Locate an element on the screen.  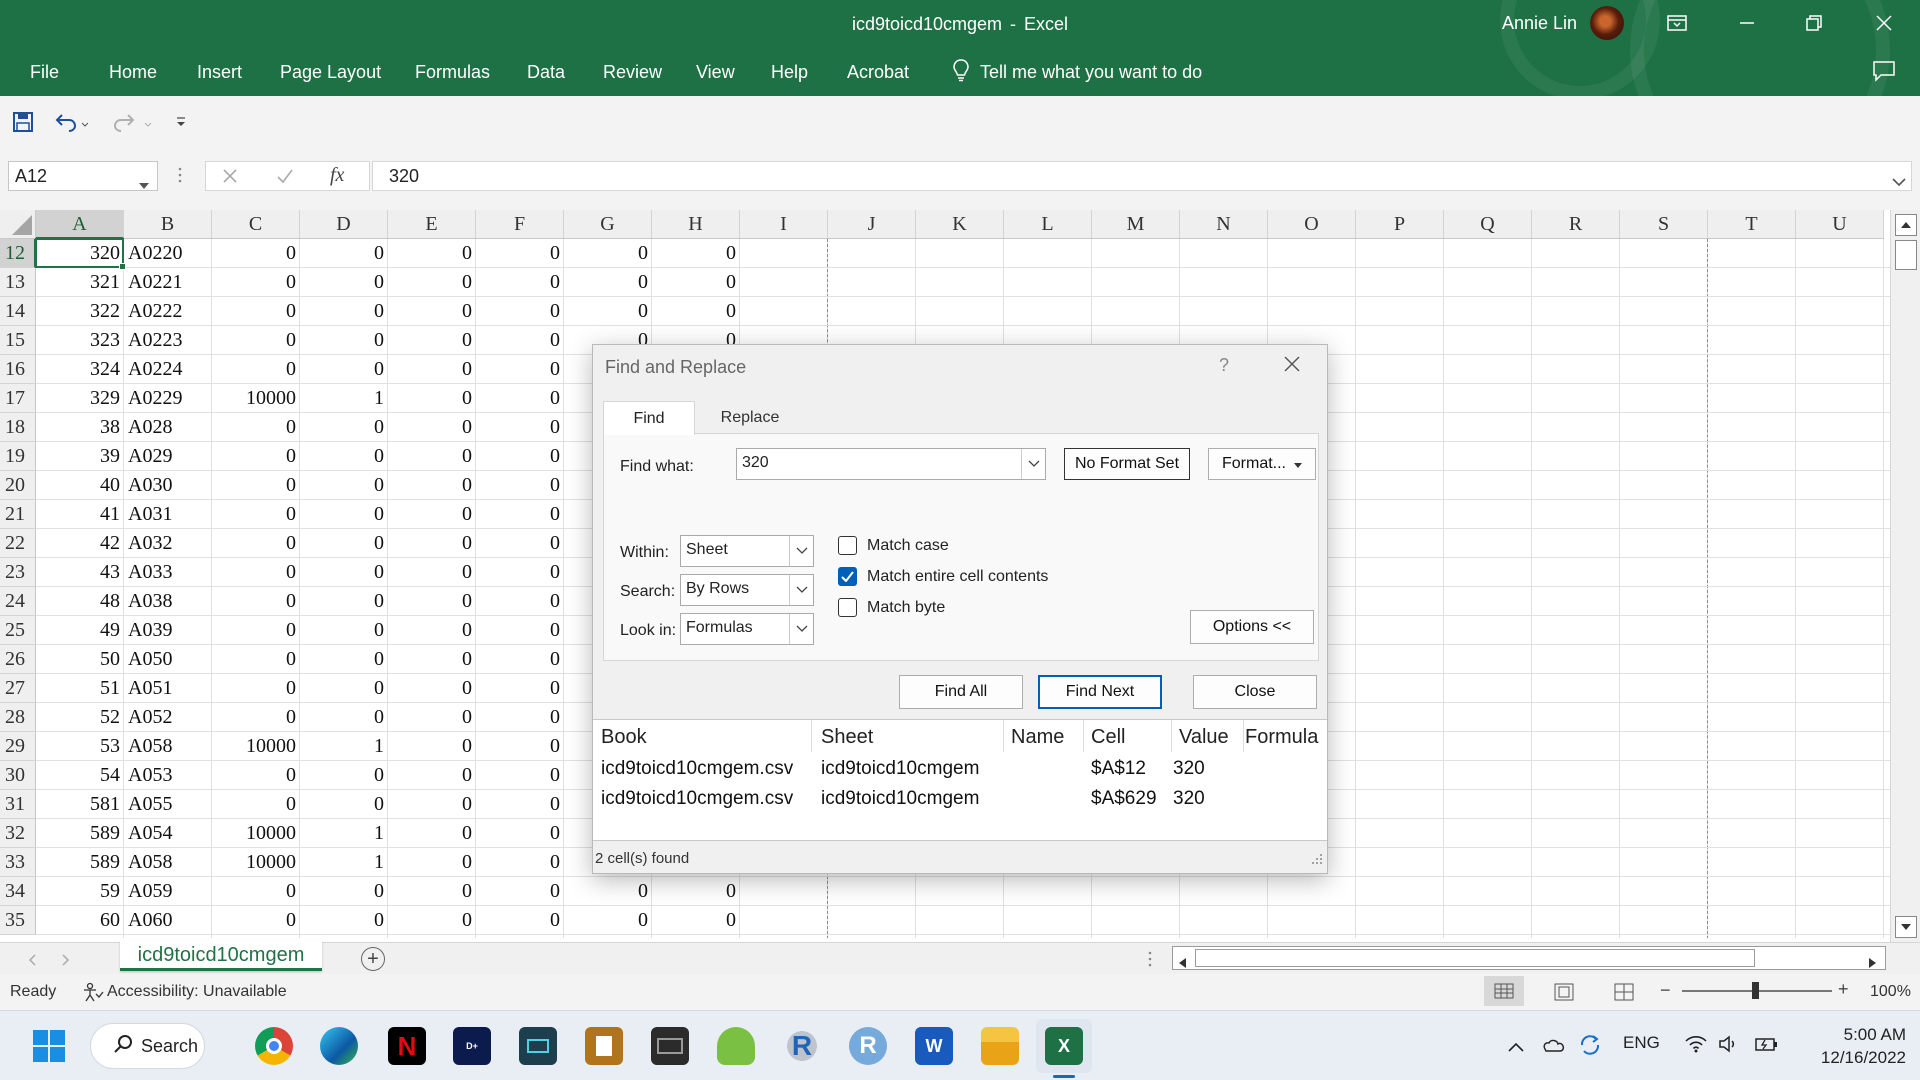
menu-help: Help is located at coordinates (789, 72).